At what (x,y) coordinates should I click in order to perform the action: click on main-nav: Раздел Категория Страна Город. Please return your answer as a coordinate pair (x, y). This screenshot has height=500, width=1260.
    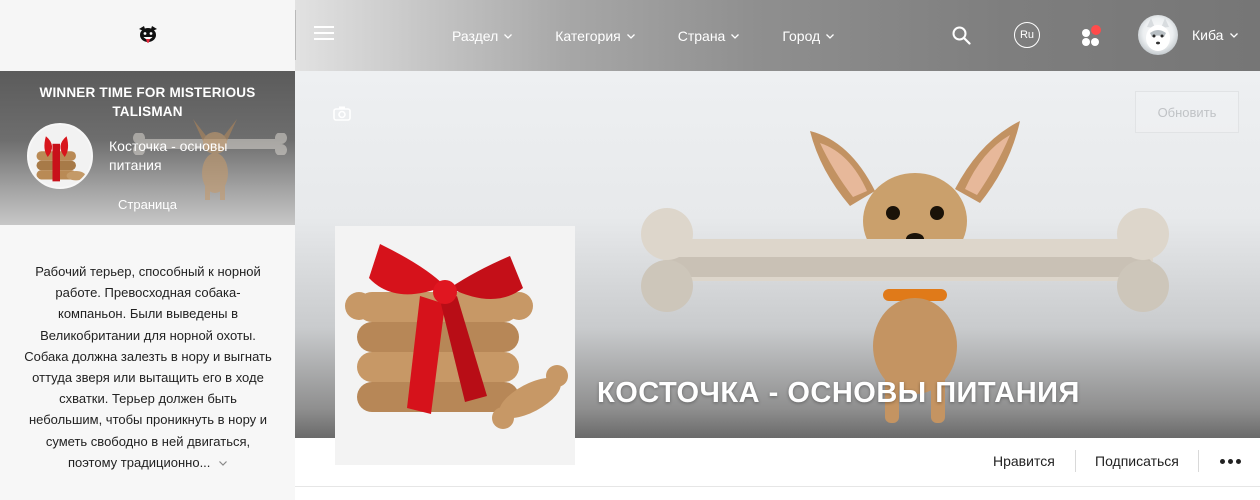
    Looking at the image, I should click on (664, 35).